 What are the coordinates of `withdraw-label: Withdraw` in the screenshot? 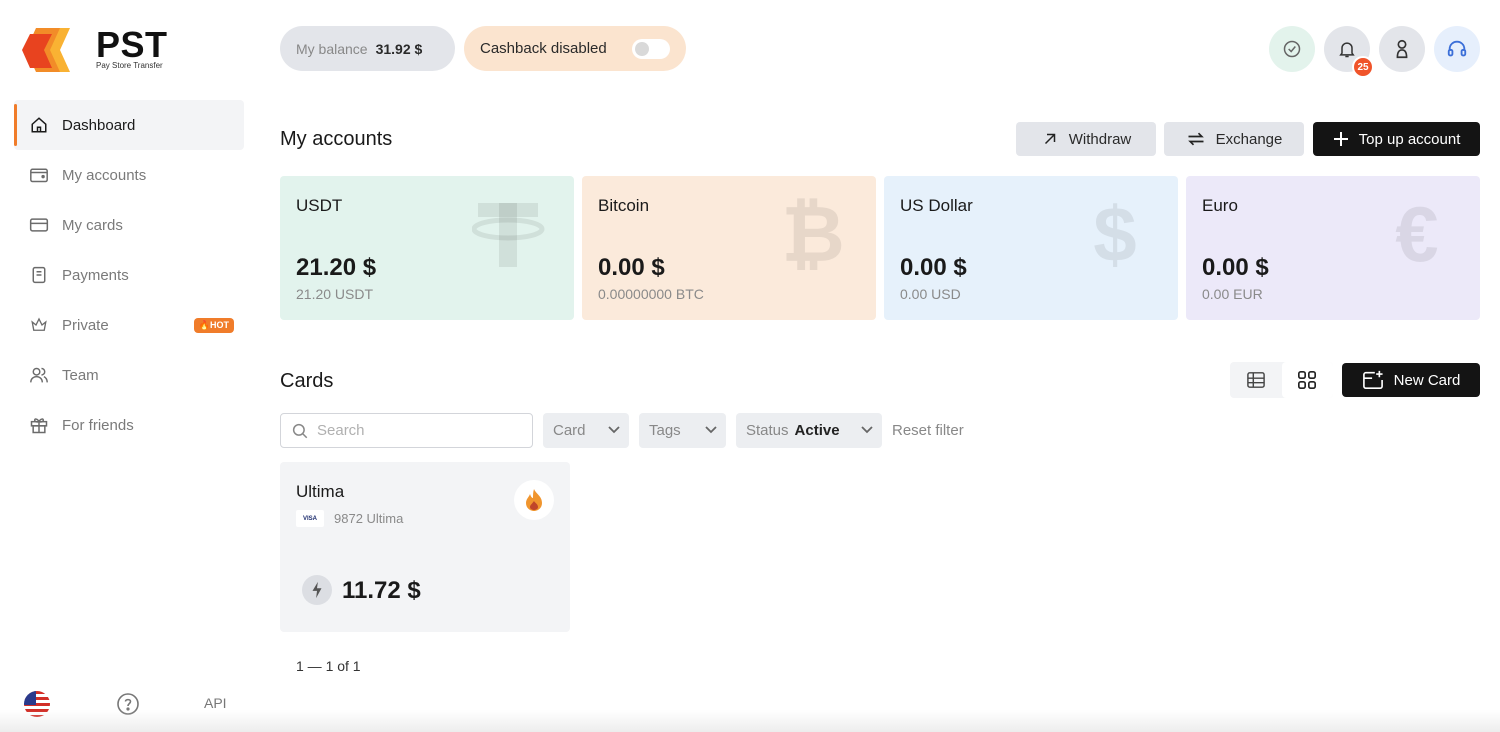 It's located at (1100, 139).